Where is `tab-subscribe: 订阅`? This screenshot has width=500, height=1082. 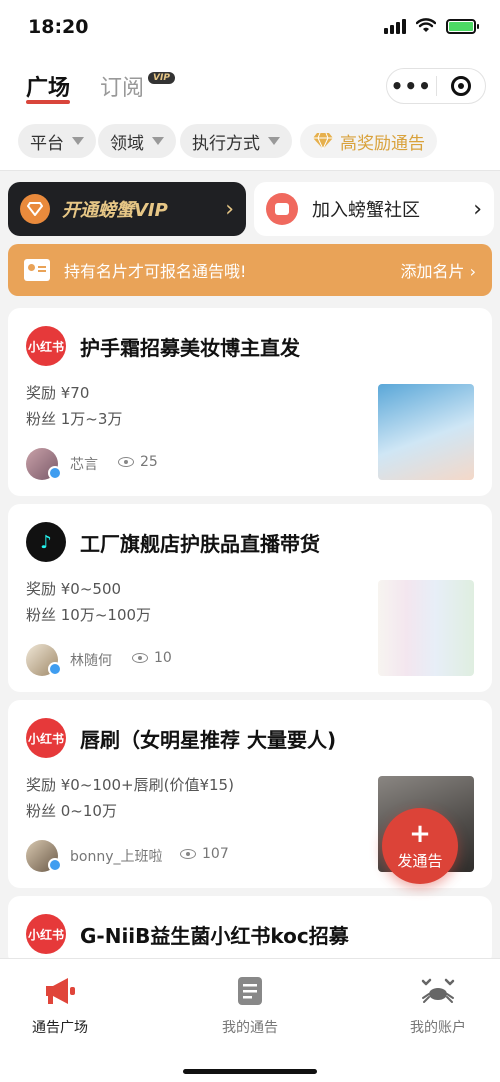
tab-subscribe: 订阅 is located at coordinates (122, 86).